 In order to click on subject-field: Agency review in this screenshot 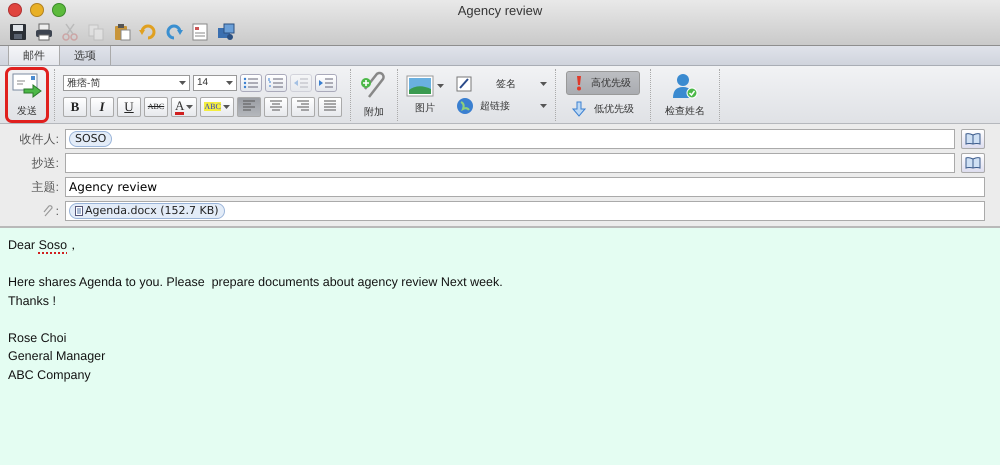, I will do `click(525, 187)`.